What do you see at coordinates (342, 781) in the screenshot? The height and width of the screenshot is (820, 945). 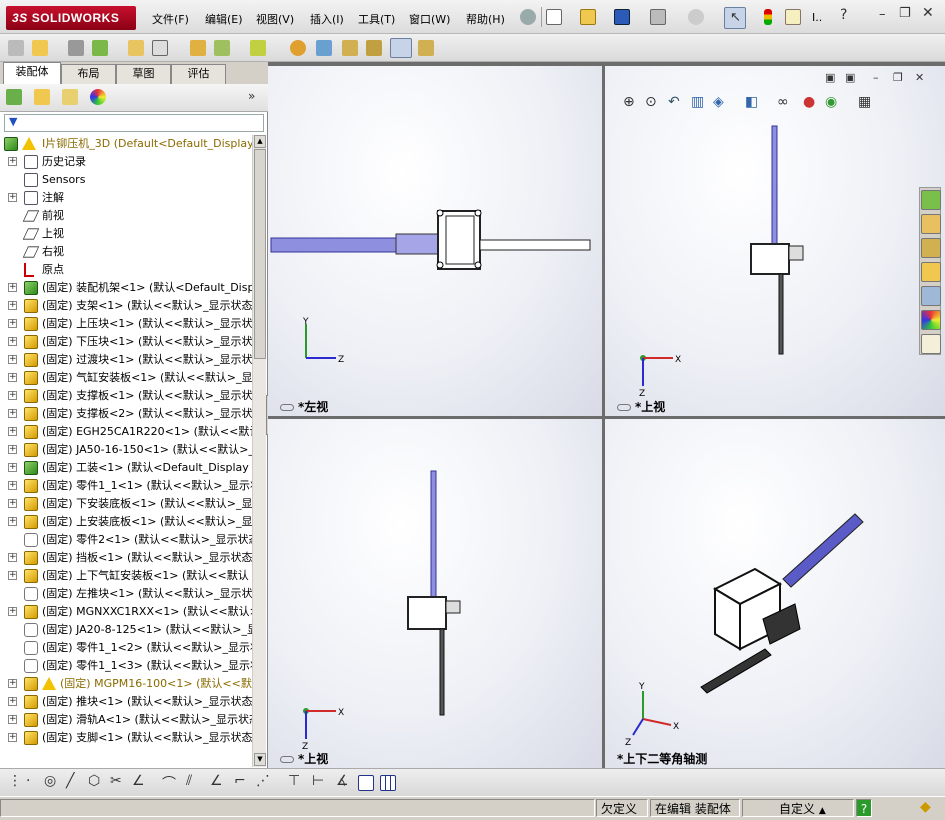 I see `angular-dimension-icon: ∡` at bounding box center [342, 781].